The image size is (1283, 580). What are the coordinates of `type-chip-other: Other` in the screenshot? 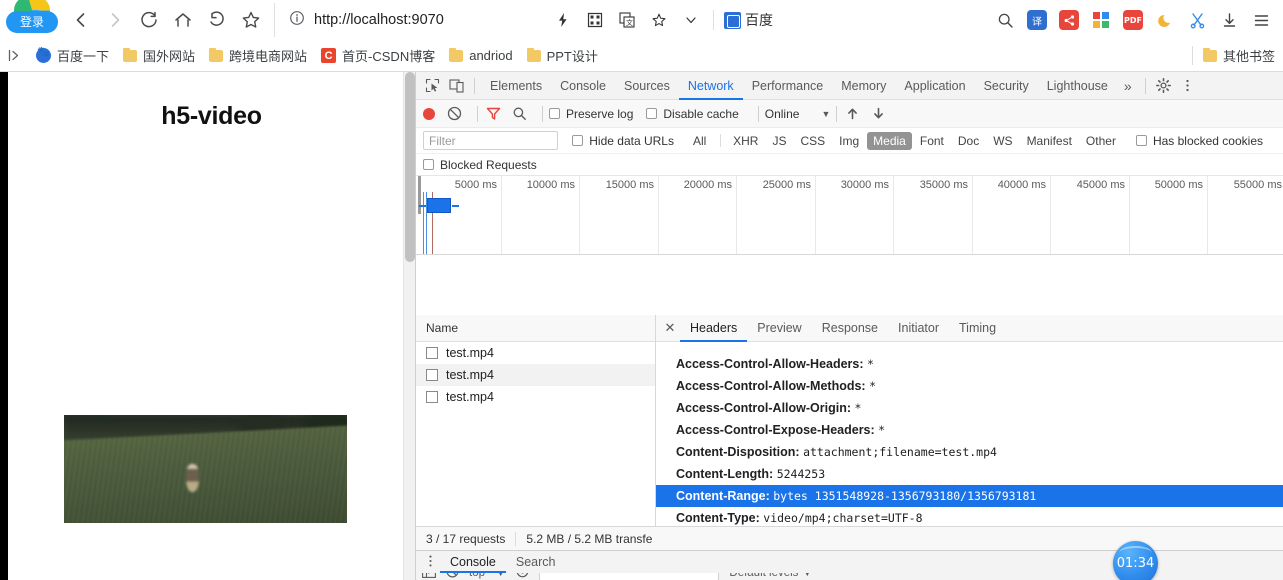 It's located at (1101, 141).